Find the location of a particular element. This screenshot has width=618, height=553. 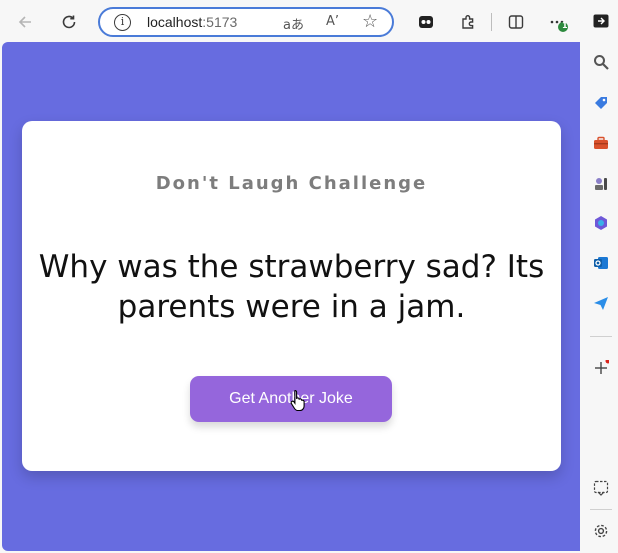

refresh-icon is located at coordinates (69, 22).